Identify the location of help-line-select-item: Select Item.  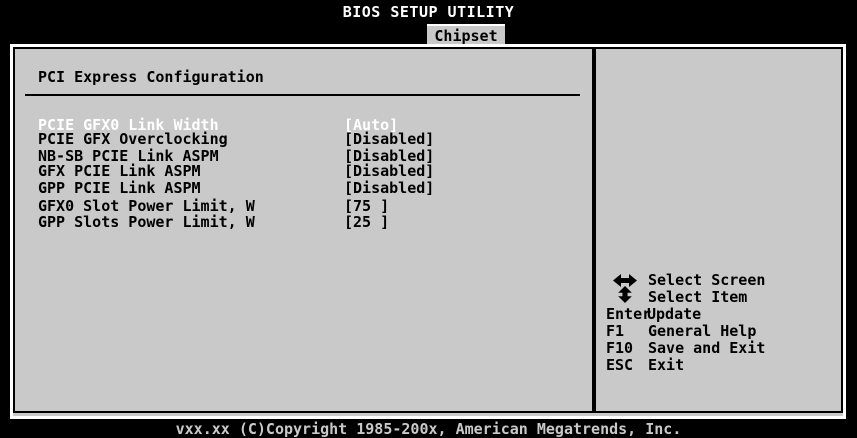
(676, 296).